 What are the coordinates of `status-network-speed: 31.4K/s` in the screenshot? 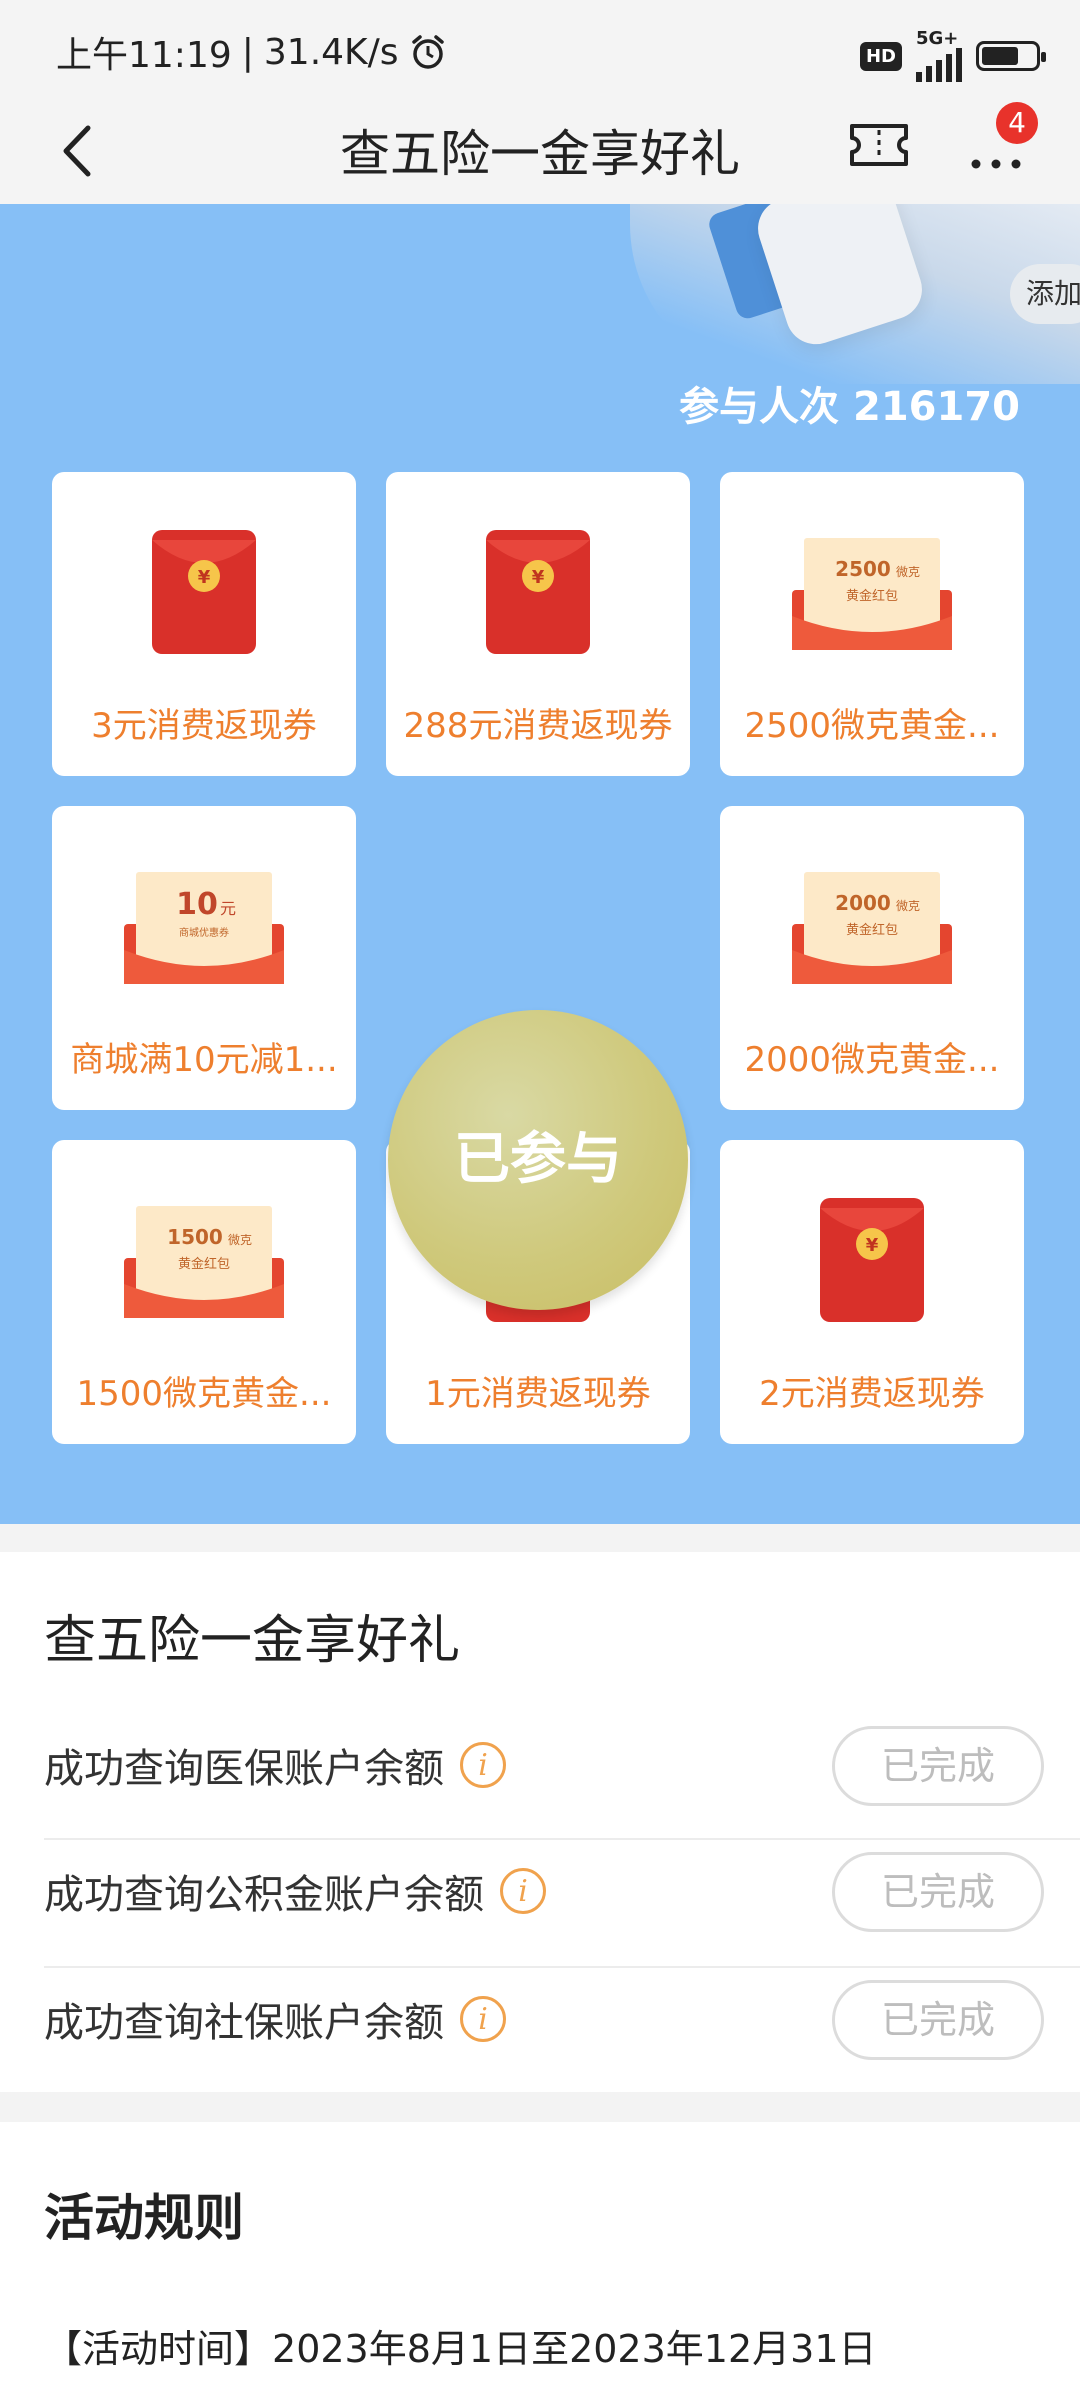 It's located at (331, 52).